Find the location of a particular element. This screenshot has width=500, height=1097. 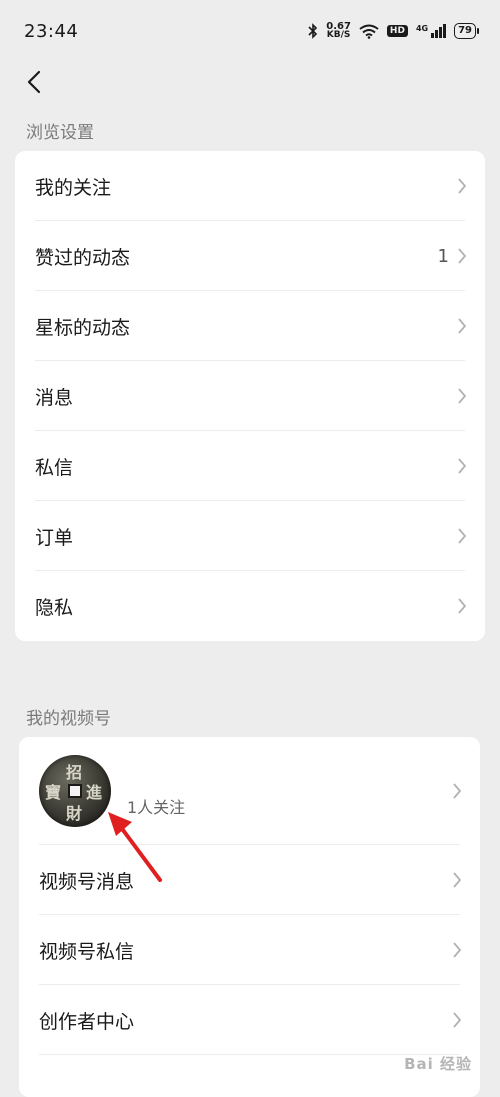

follow-count: 1人关注 is located at coordinates (156, 807).